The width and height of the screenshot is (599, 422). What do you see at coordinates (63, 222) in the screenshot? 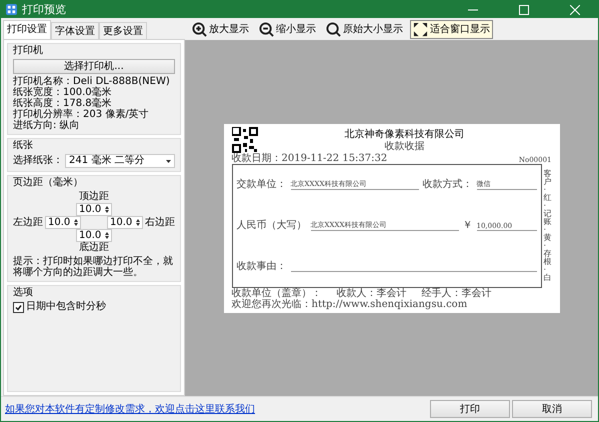
I see `left-margin-spinbox: 10.0` at bounding box center [63, 222].